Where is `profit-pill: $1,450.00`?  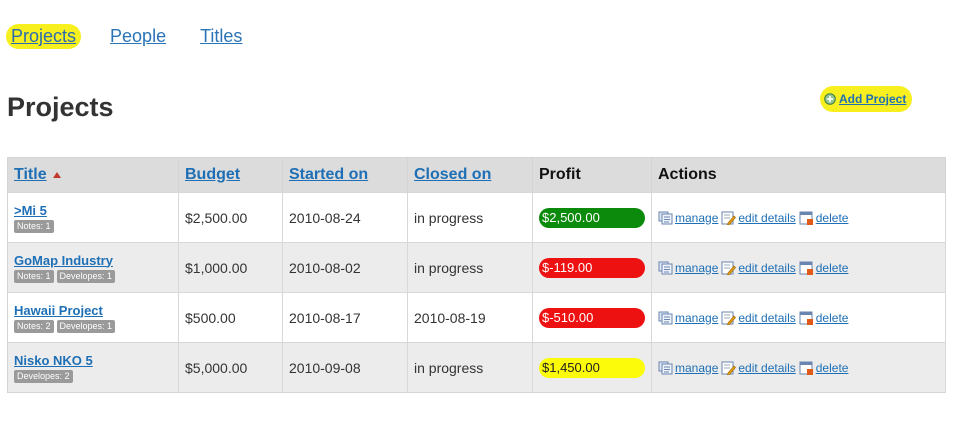 profit-pill: $1,450.00 is located at coordinates (592, 367).